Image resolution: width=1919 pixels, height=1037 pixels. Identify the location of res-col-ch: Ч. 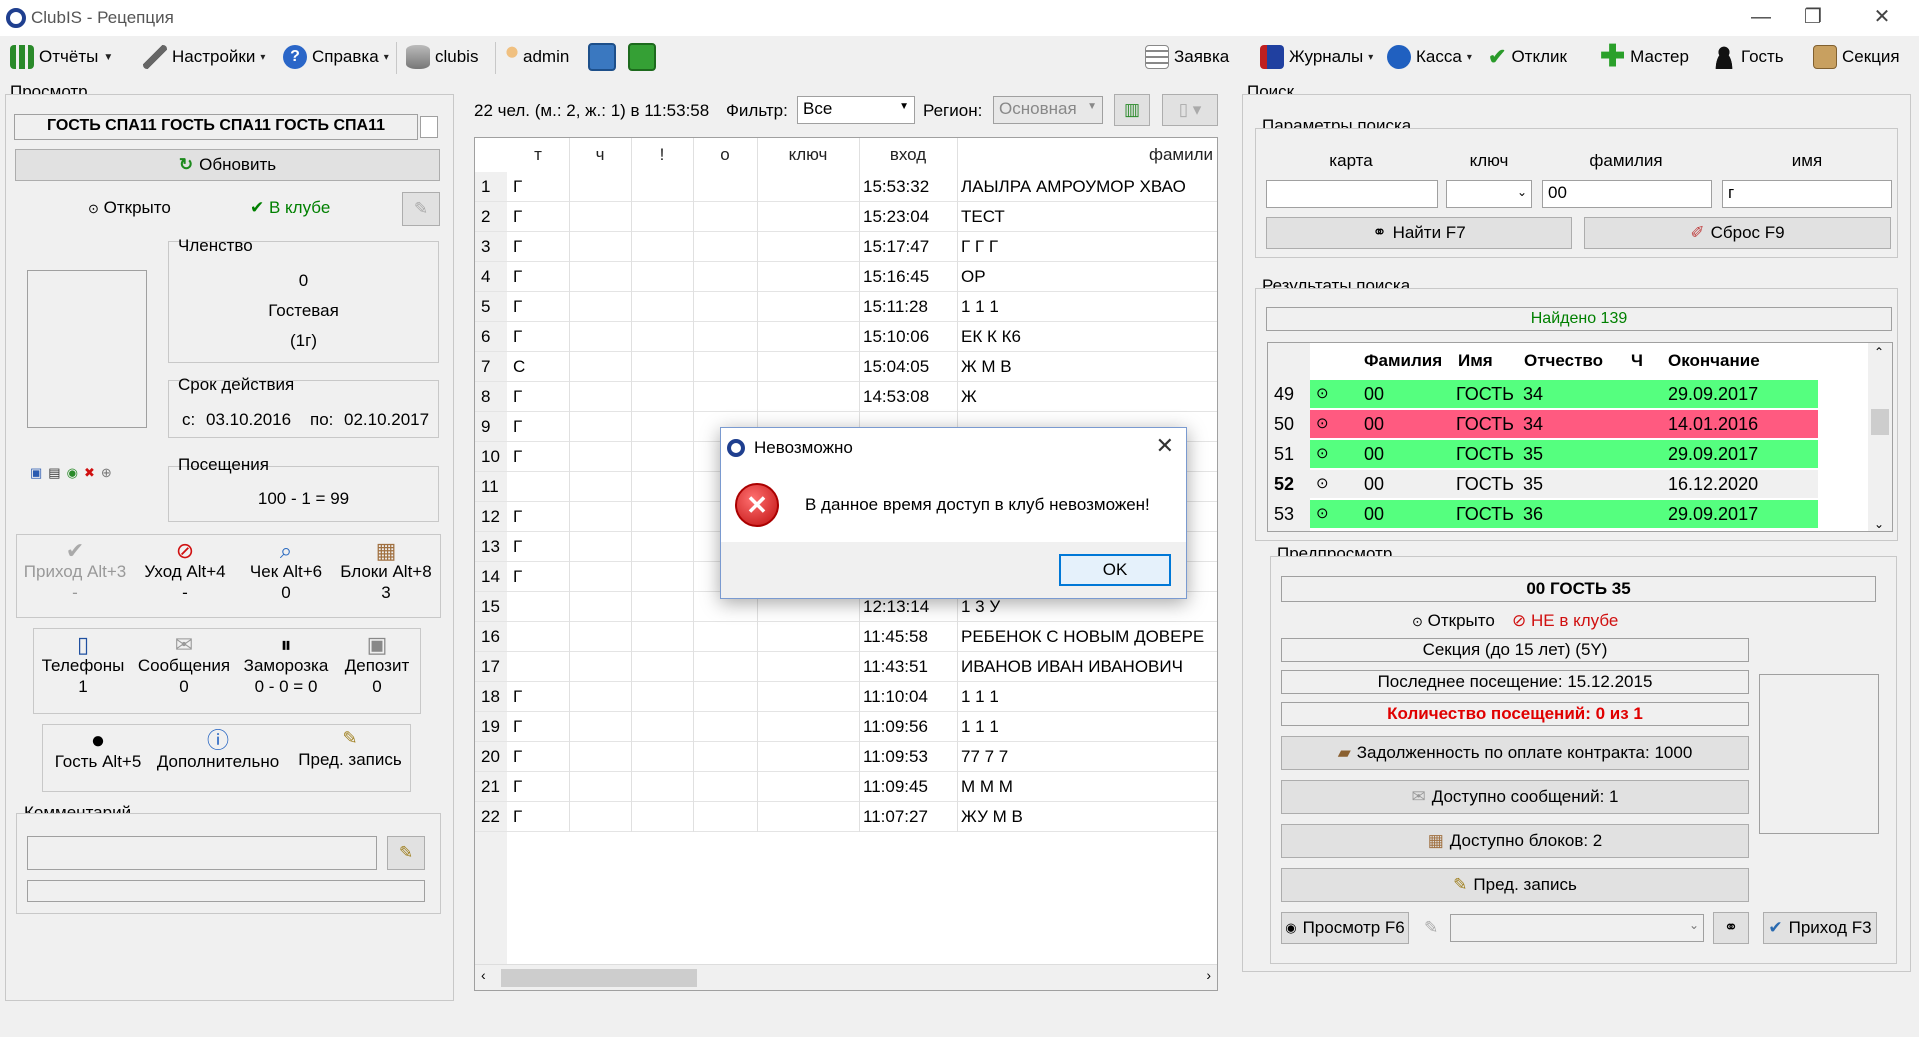
(1637, 361).